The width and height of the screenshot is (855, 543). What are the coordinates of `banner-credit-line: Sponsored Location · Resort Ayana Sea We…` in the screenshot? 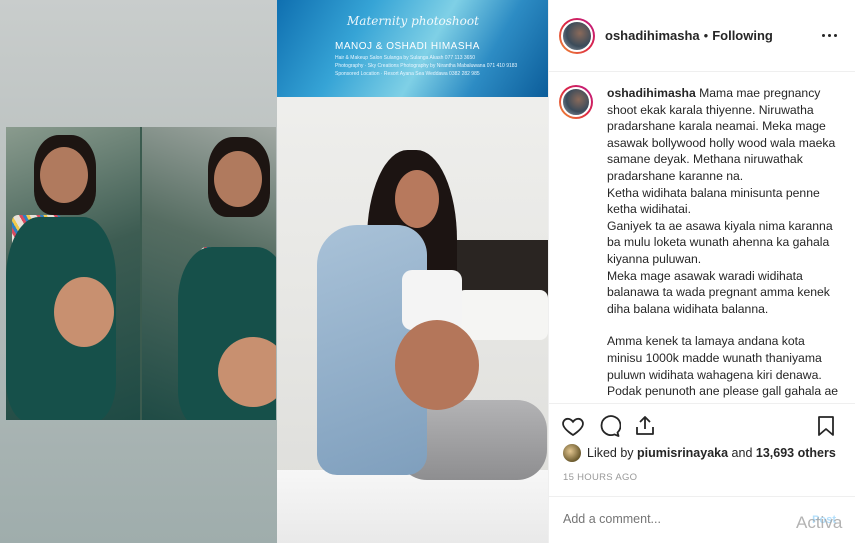 It's located at (407, 74).